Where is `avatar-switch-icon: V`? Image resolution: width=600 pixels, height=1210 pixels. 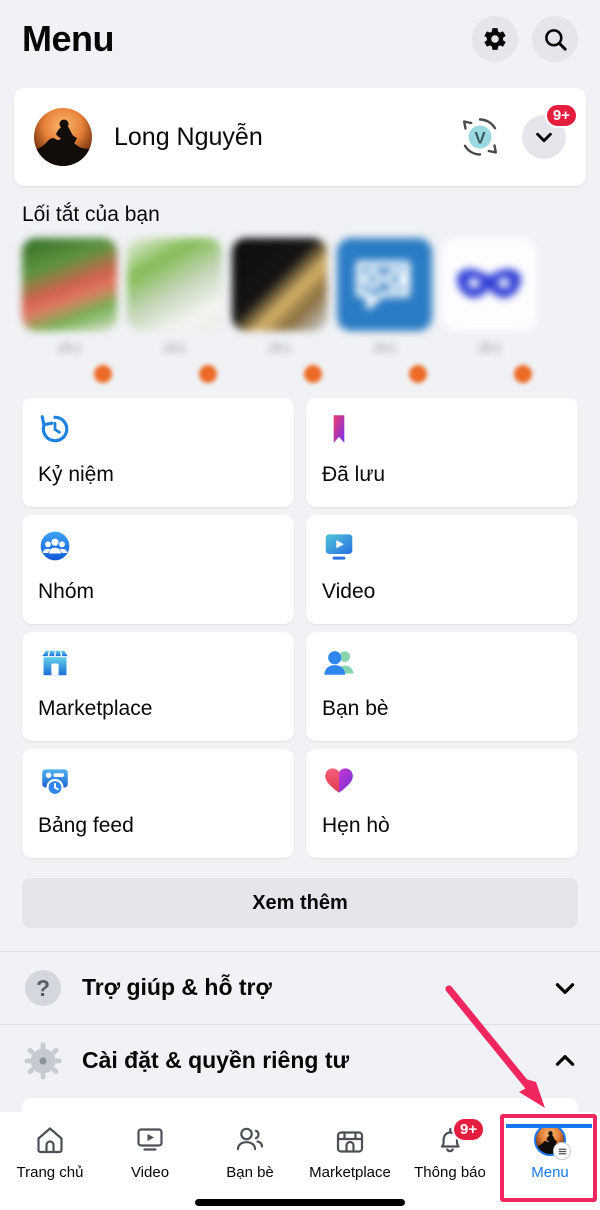 avatar-switch-icon: V is located at coordinates (480, 137).